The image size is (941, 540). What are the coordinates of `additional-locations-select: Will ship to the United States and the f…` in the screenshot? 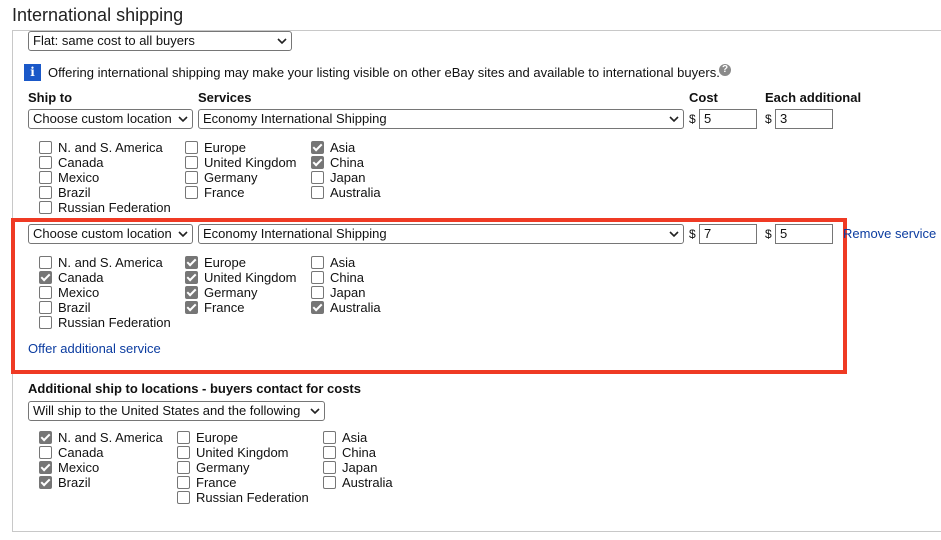 It's located at (176, 411).